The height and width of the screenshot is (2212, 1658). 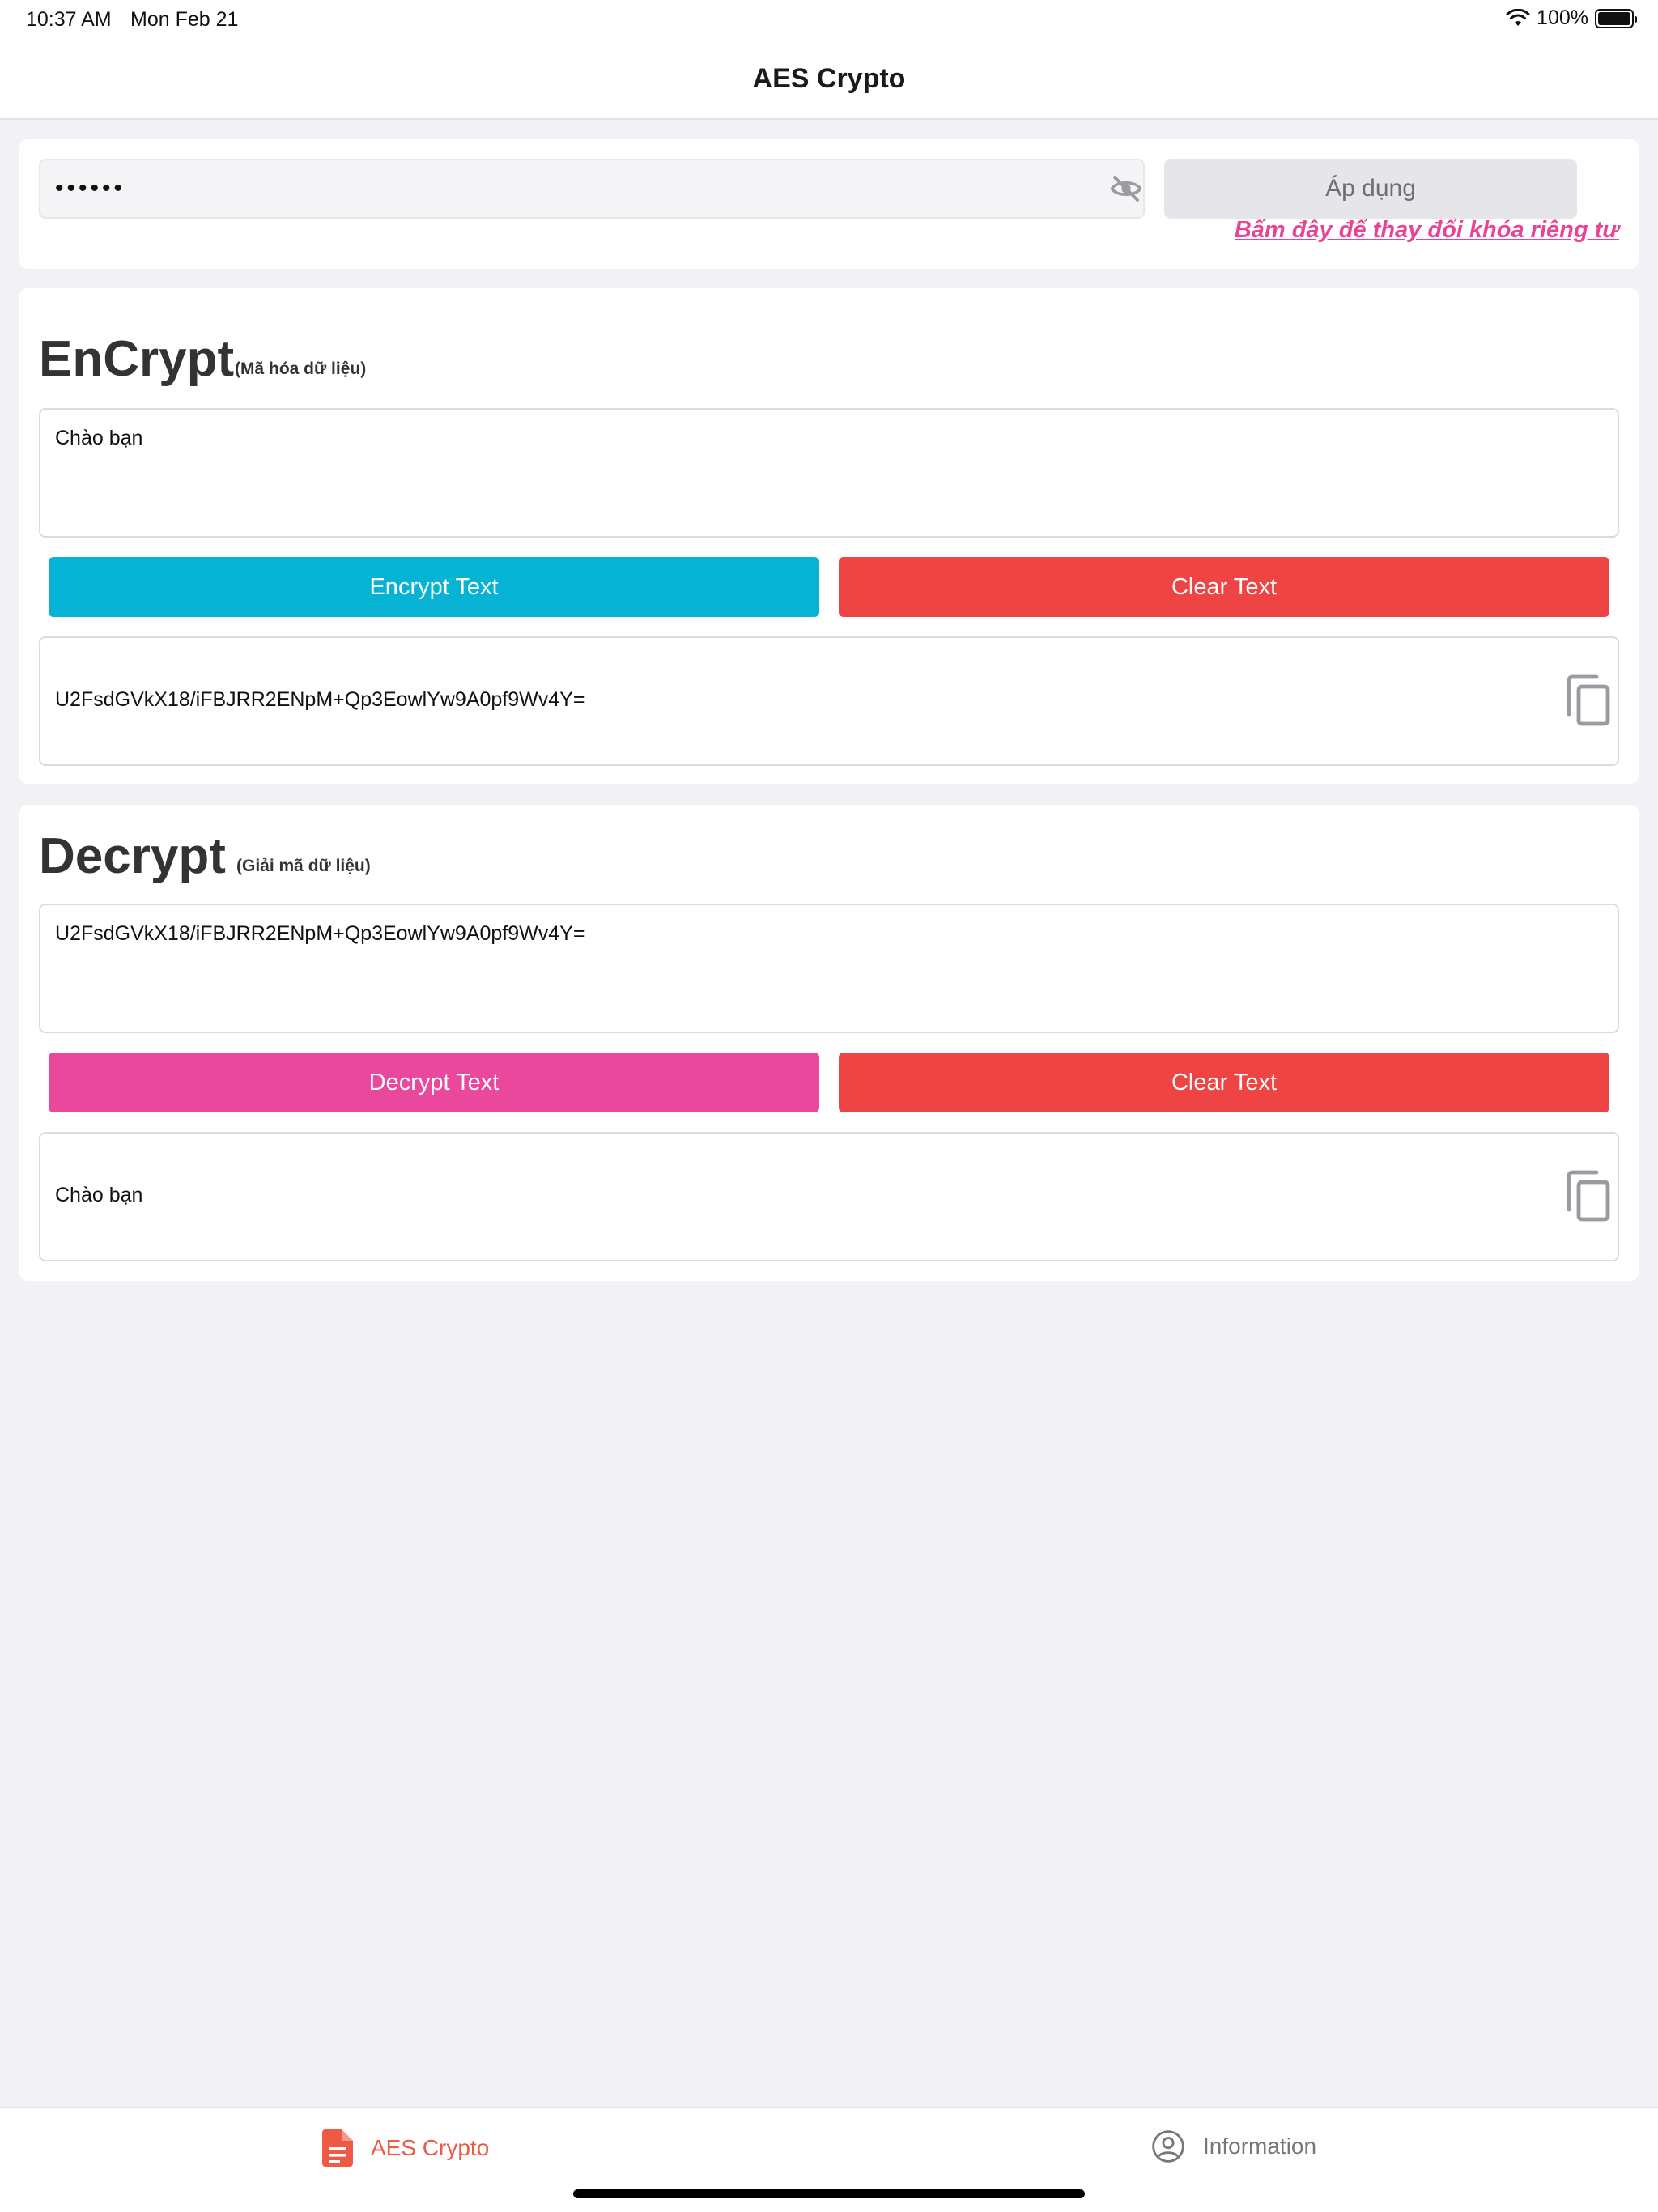 I want to click on wifi-icon, so click(x=1518, y=17).